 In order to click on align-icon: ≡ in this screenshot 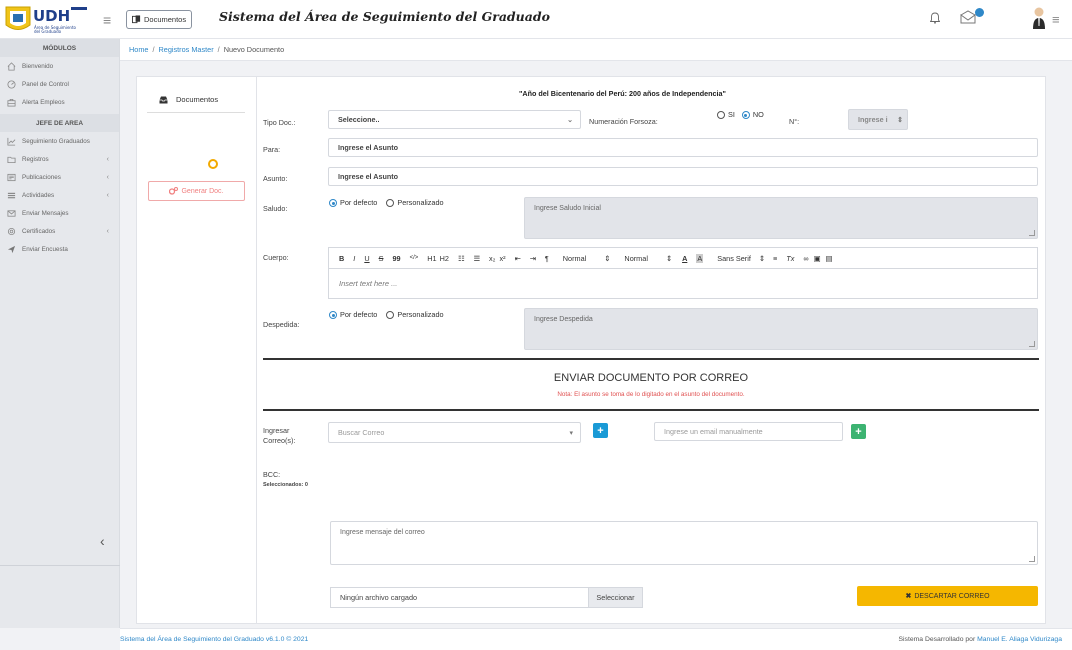, I will do `click(775, 258)`.